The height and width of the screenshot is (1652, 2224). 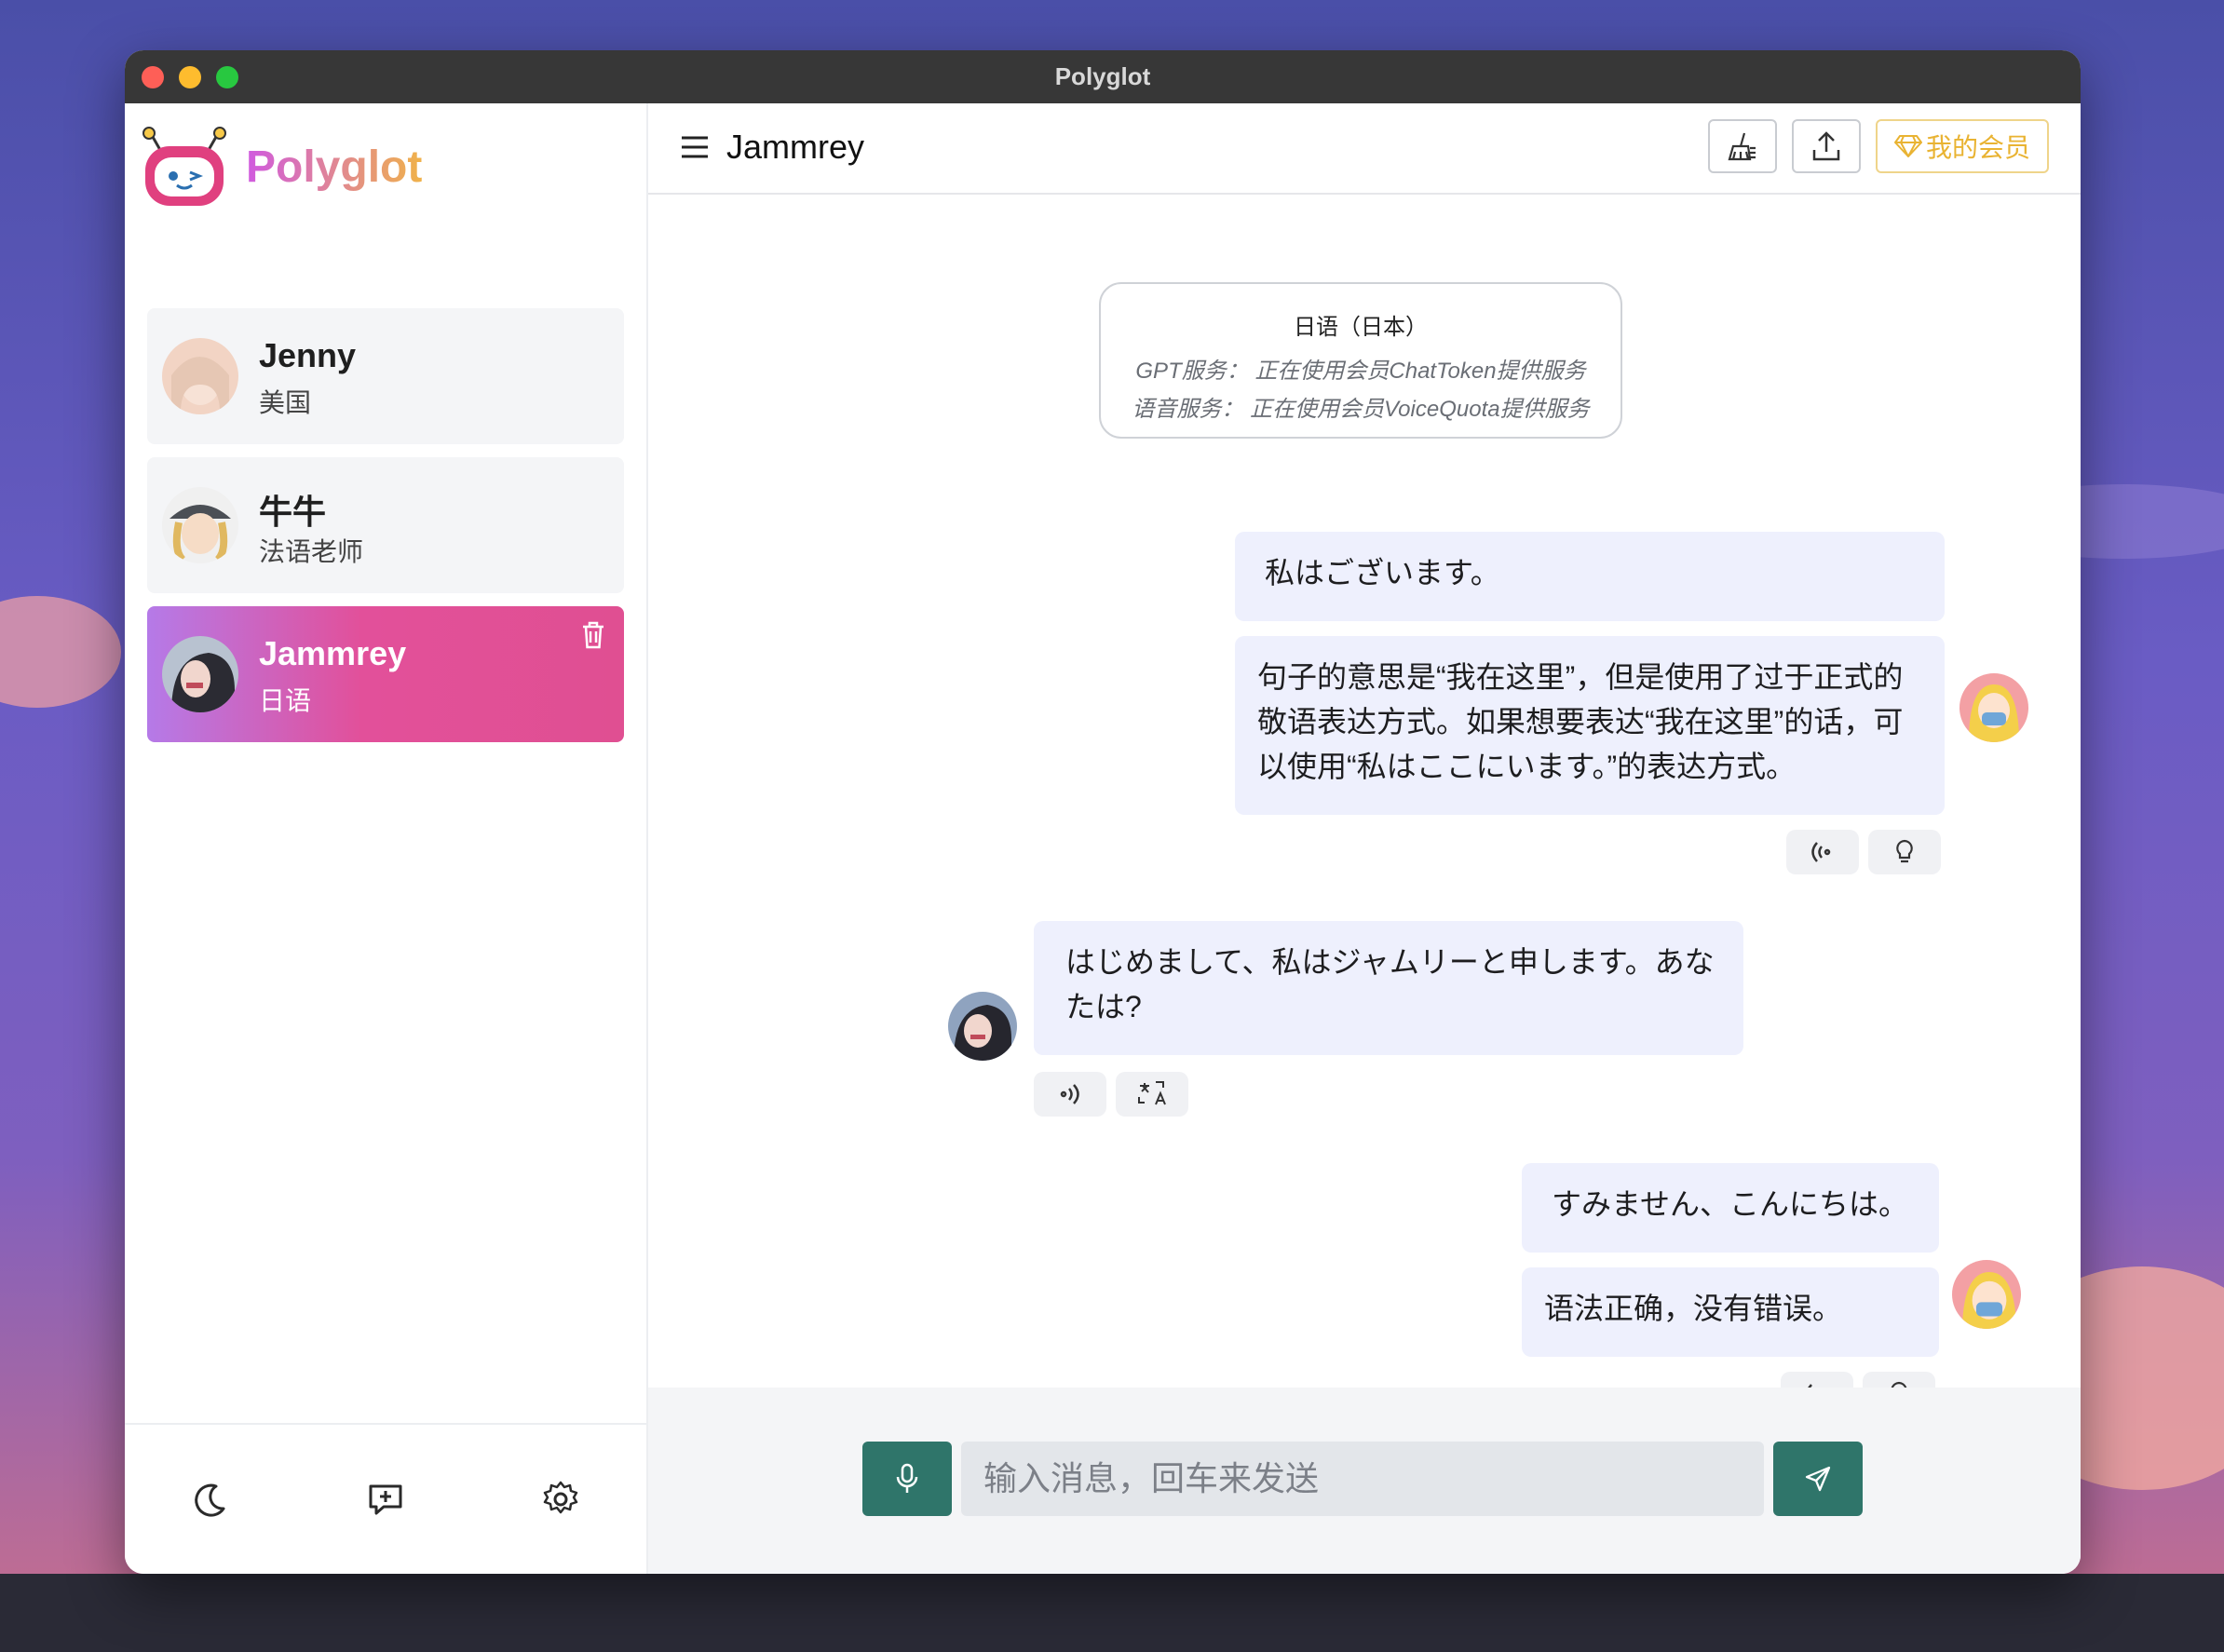 I want to click on gpt-service-status: GPT服务： 正在使用会员ChatToken提供服务, so click(x=1360, y=371).